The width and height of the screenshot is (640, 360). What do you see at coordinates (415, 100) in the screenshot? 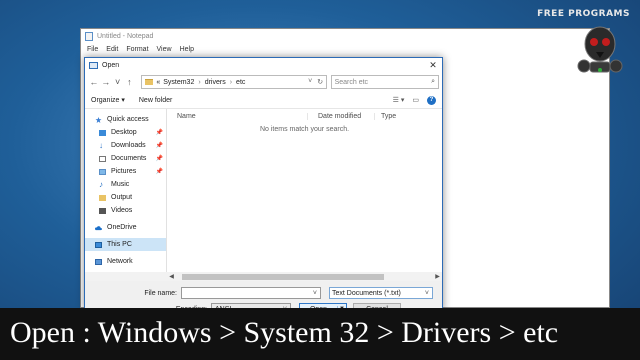
I see `preview-pane-icon: ▭` at bounding box center [415, 100].